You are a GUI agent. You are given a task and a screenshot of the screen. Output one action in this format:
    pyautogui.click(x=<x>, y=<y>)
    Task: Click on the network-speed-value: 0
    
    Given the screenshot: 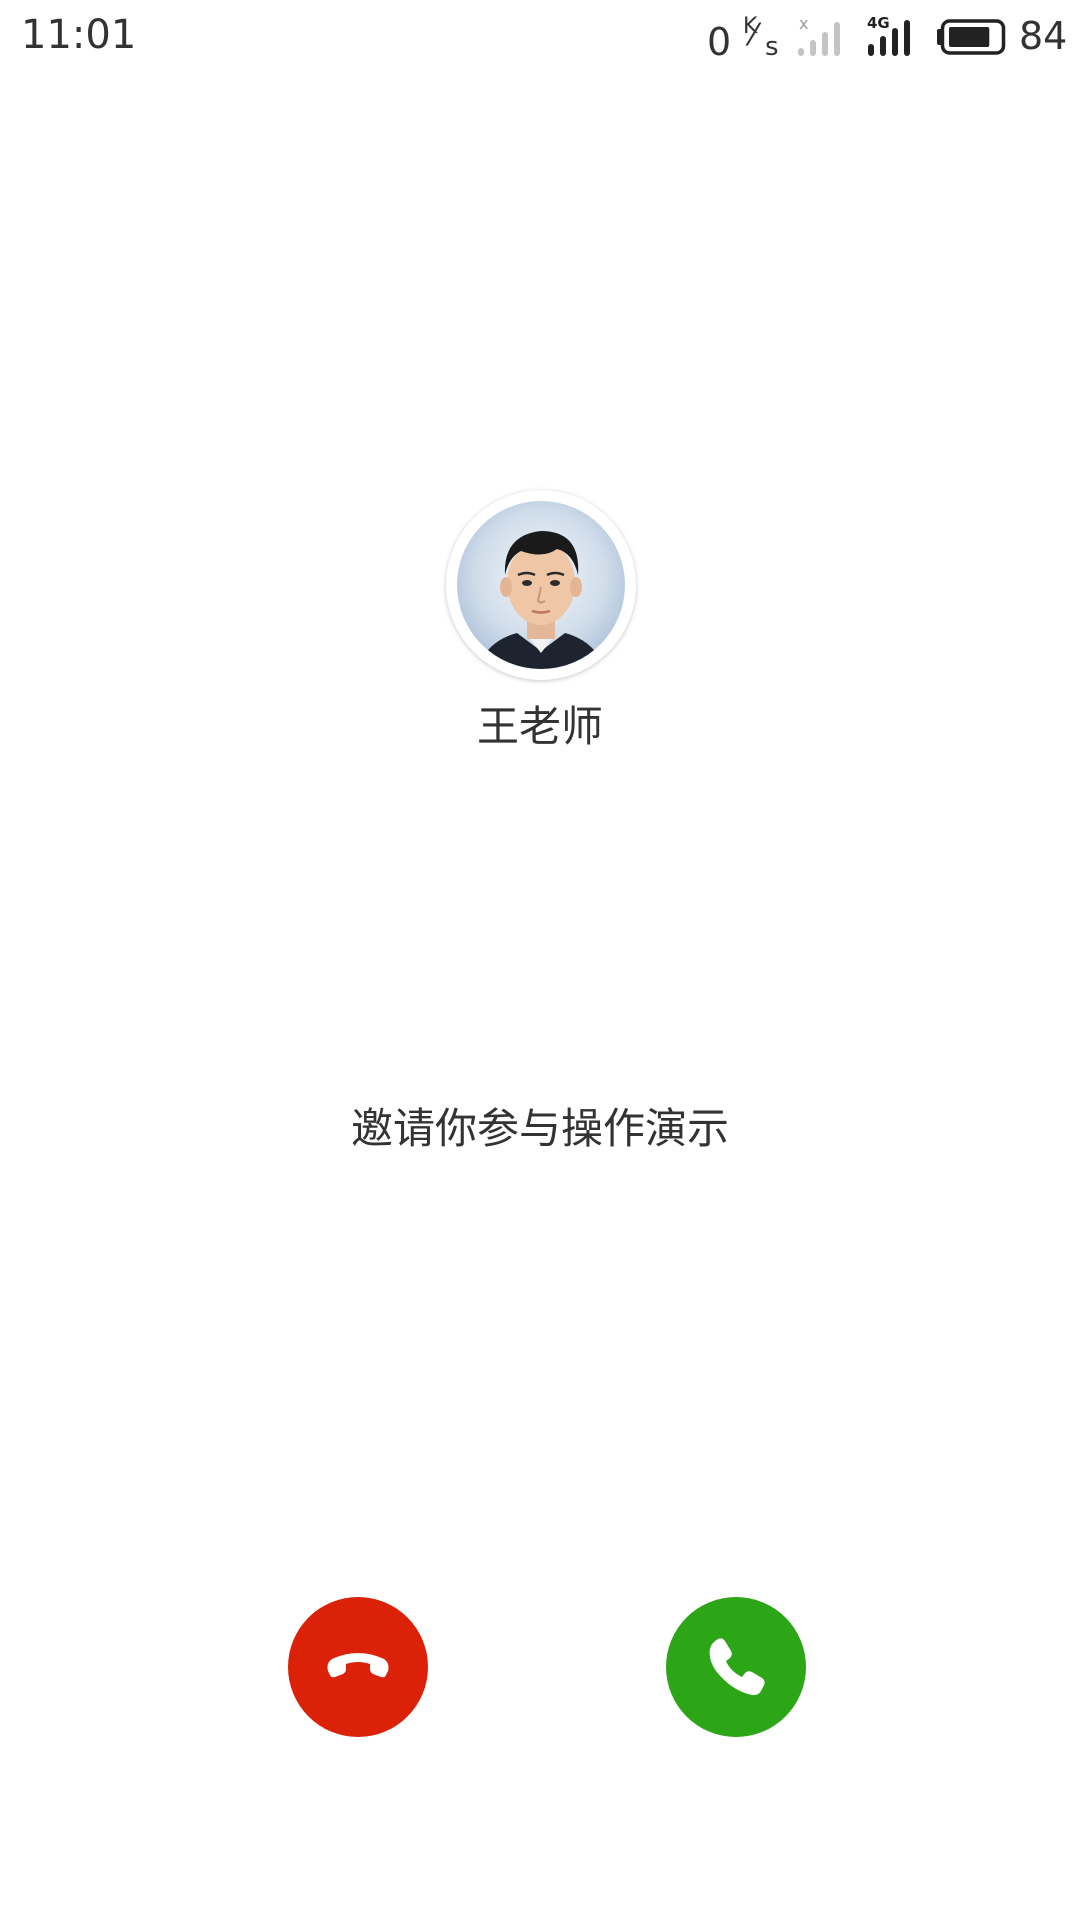 What is the action you would take?
    pyautogui.click(x=719, y=42)
    